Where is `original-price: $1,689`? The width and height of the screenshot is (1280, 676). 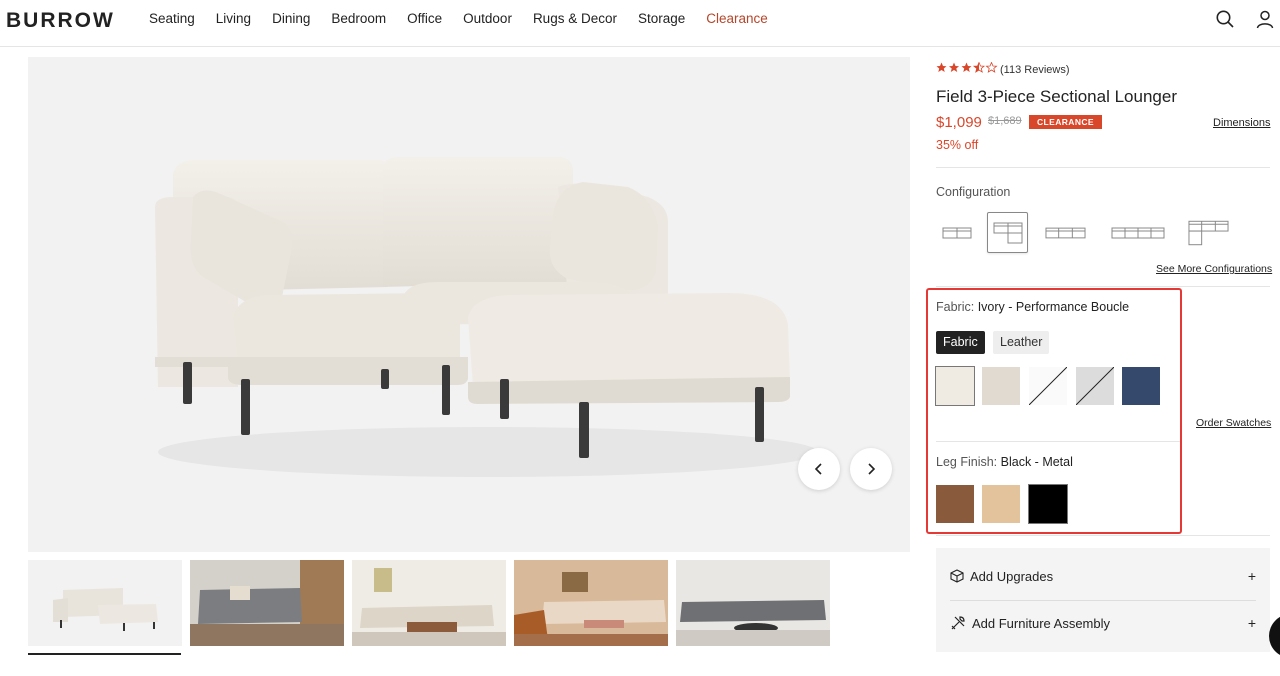
original-price: $1,689 is located at coordinates (1005, 121).